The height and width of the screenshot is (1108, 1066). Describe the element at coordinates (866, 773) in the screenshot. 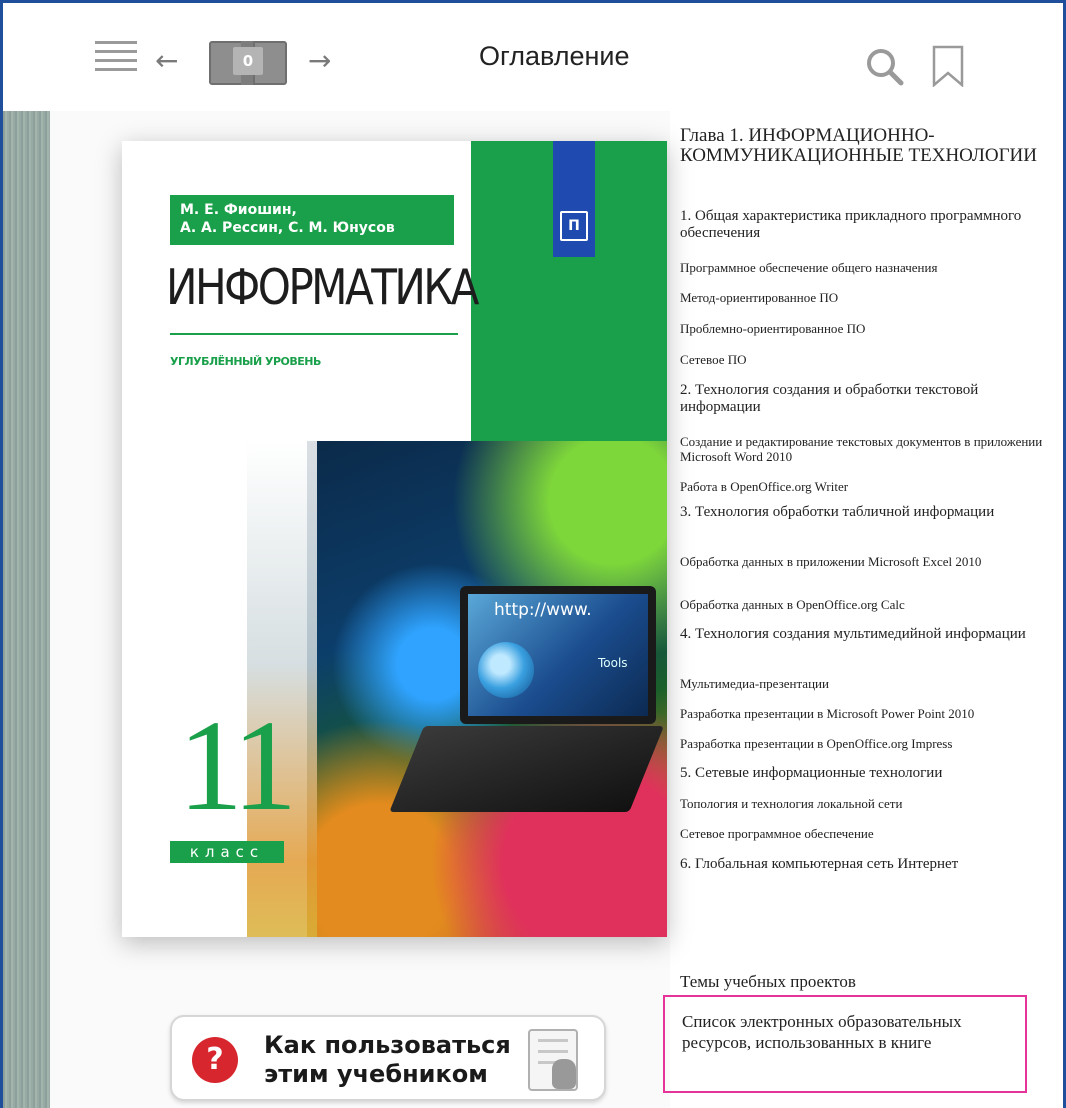

I see `toc-item: 5. Сетевые информационные технологии` at that location.